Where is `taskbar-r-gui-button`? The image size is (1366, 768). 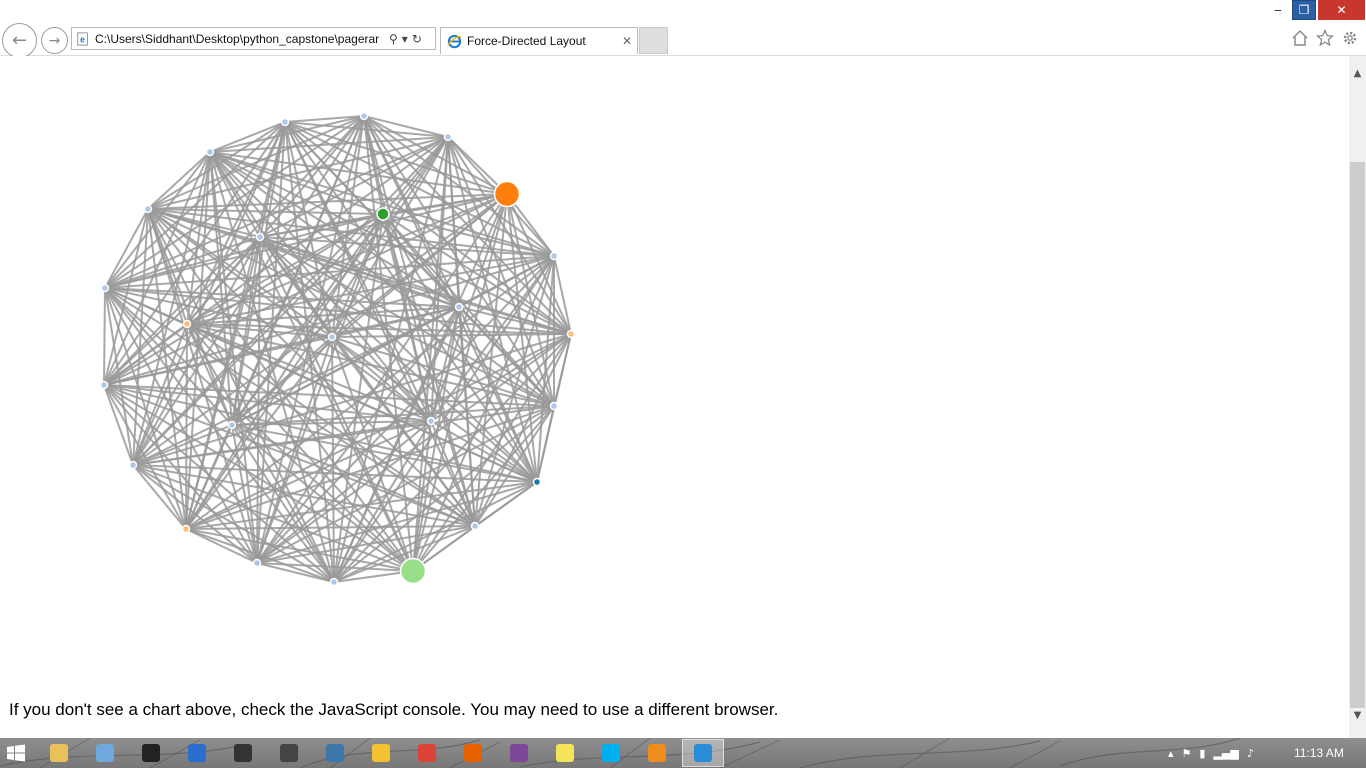 taskbar-r-gui-button is located at coordinates (197, 753).